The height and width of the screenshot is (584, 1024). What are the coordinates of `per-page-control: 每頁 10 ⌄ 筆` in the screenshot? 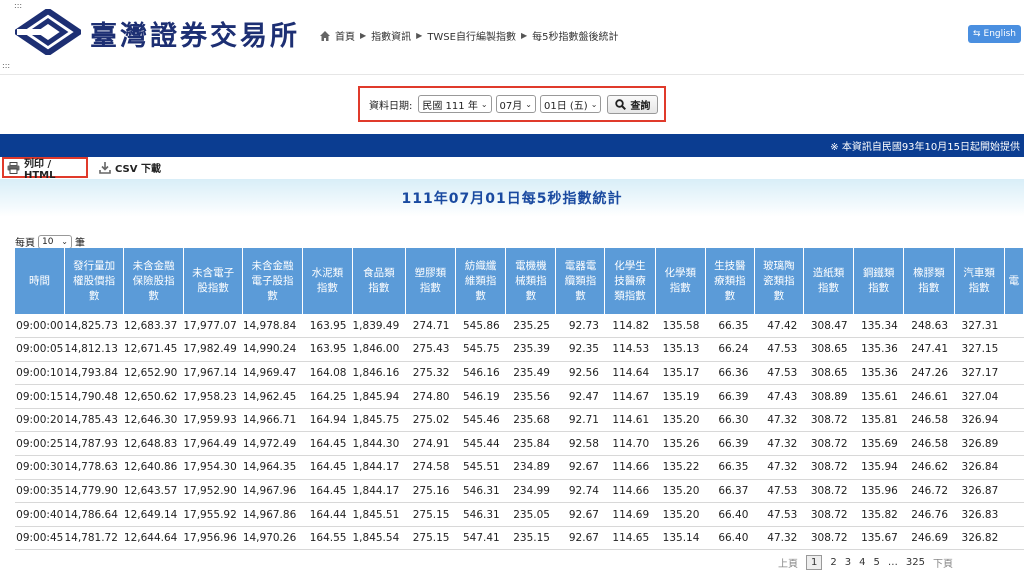 It's located at (50, 241).